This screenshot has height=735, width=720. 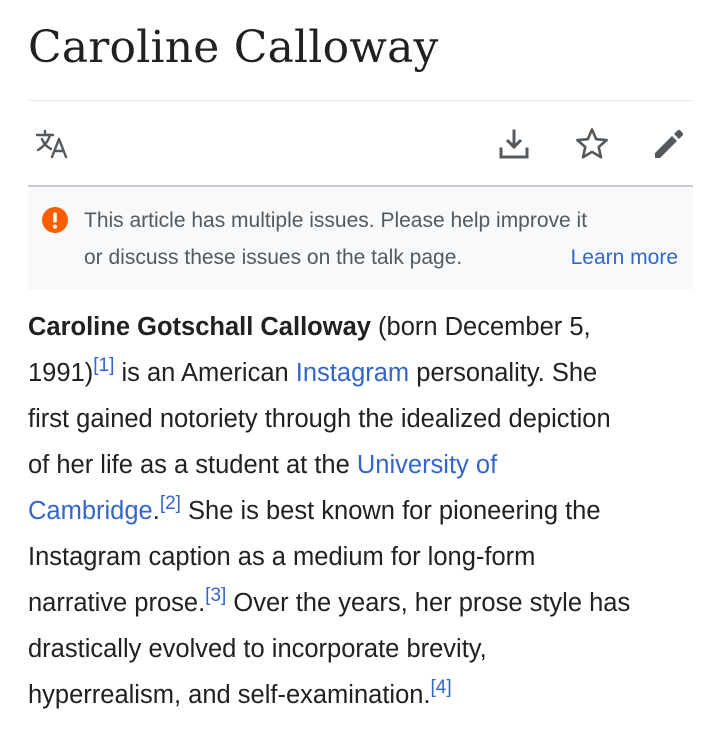 I want to click on edit-button, so click(x=669, y=144).